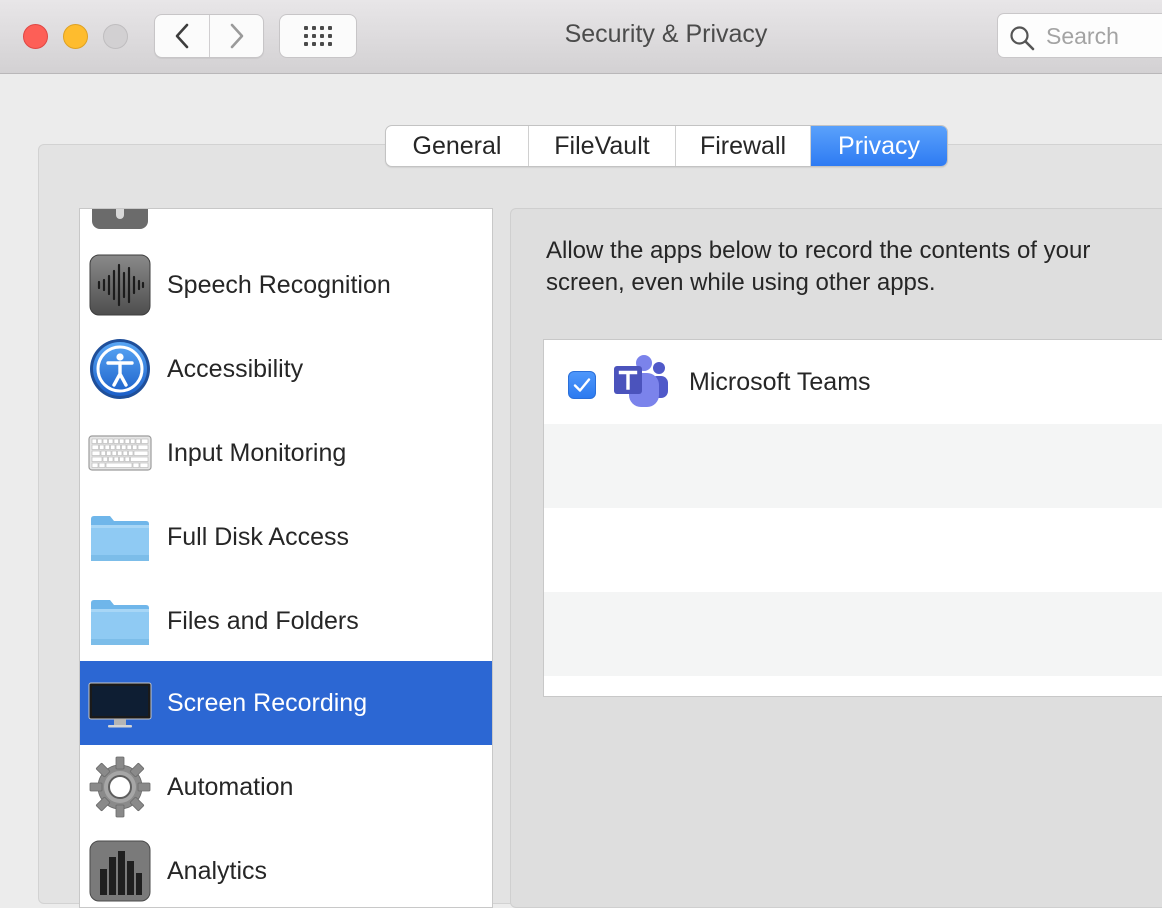 The width and height of the screenshot is (1162, 908). I want to click on category-label: Input Monitoring, so click(257, 453).